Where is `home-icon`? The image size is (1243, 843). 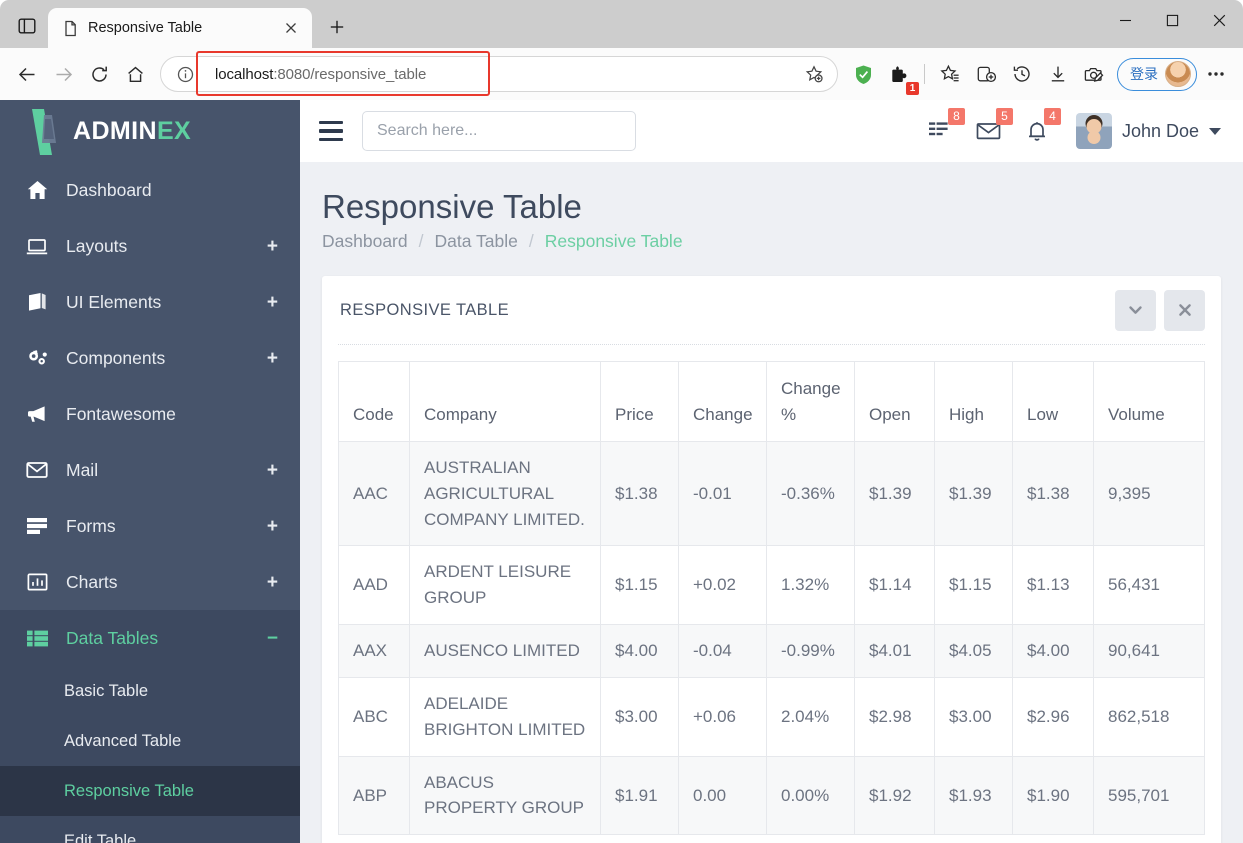
home-icon is located at coordinates (135, 74).